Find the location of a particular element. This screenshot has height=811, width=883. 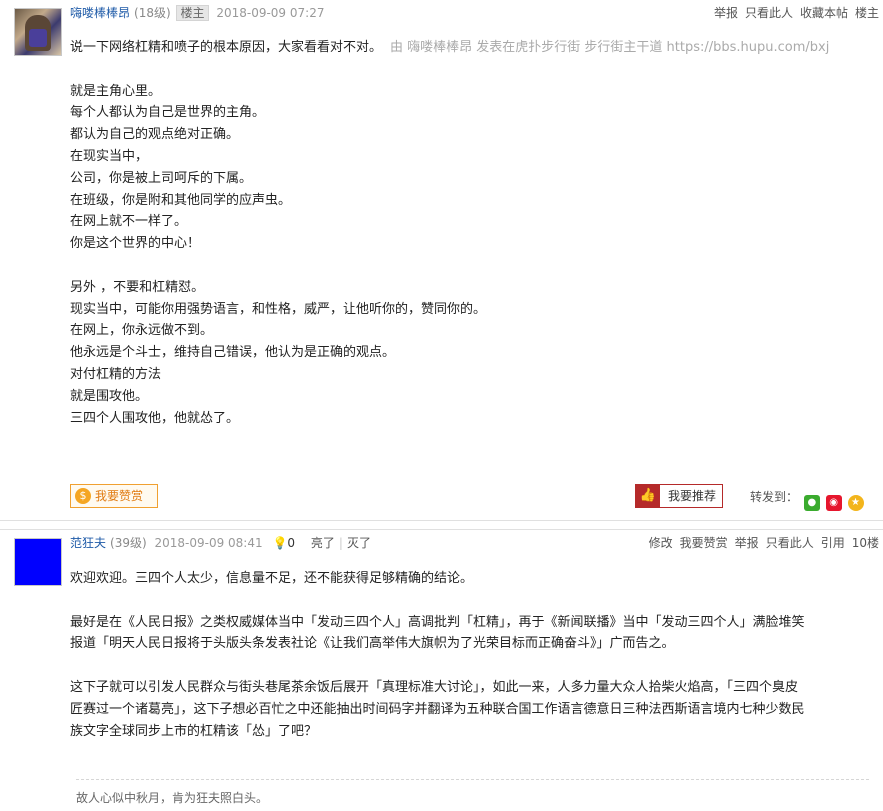

signature-divider is located at coordinates (472, 779).